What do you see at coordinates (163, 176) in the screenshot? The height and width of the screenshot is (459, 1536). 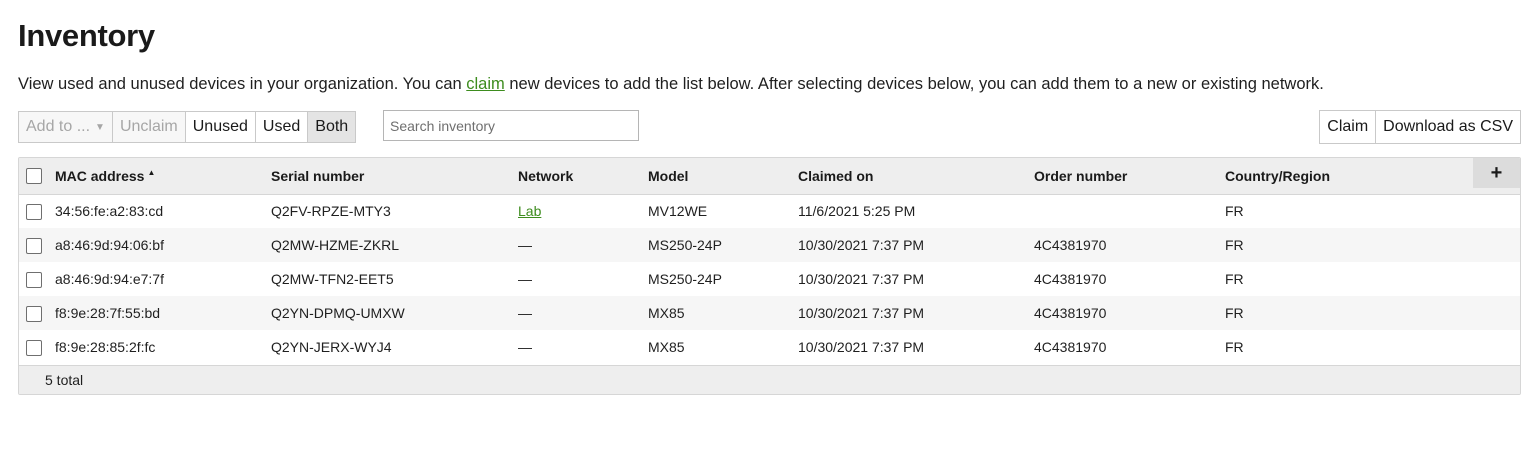 I see `column-header-mac: MAC address ▲` at bounding box center [163, 176].